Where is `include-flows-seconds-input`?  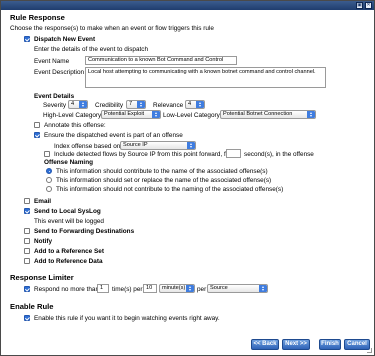
include-flows-seconds-input is located at coordinates (233, 153).